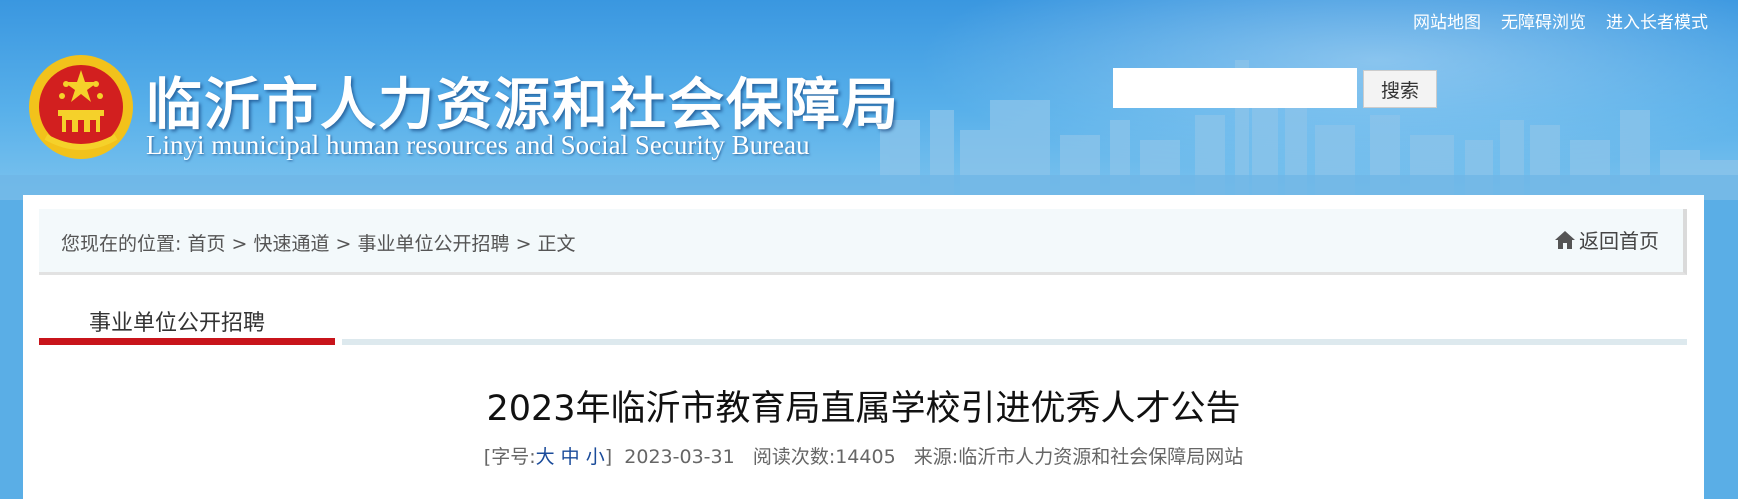 The width and height of the screenshot is (1738, 499). I want to click on accessibility-link: 无障碍浏览, so click(1543, 20).